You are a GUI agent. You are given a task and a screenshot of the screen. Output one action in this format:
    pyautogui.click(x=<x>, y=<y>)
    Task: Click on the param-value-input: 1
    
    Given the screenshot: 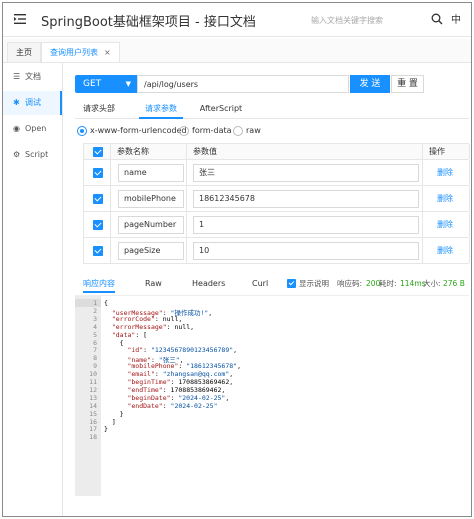 What is the action you would take?
    pyautogui.click(x=306, y=225)
    